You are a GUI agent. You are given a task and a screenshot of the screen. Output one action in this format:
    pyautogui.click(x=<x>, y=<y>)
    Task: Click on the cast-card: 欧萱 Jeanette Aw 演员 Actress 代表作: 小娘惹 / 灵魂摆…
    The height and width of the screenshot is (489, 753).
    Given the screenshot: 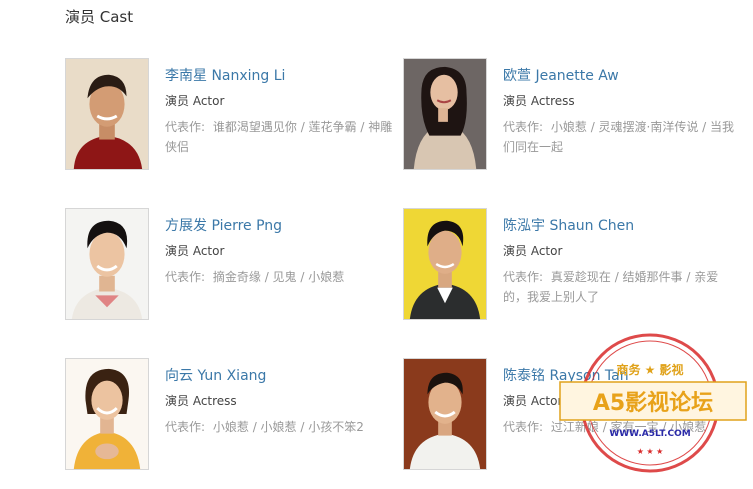 What is the action you would take?
    pyautogui.click(x=573, y=118)
    